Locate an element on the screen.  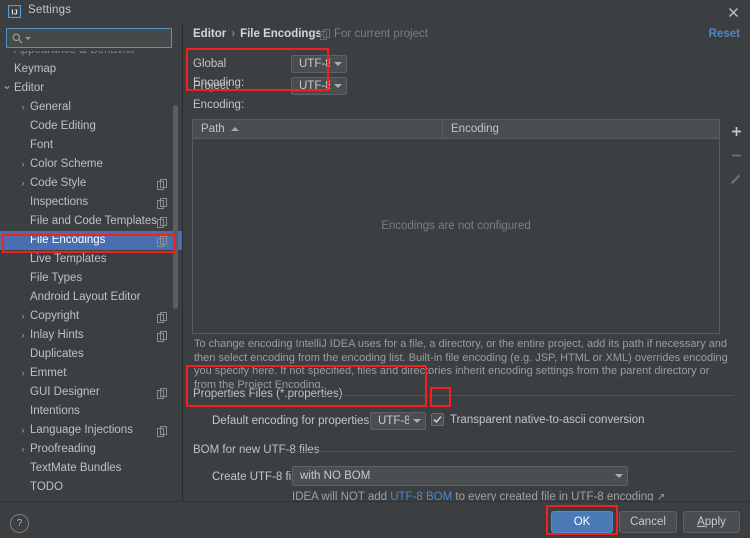
apply-mnemonic: A is located at coordinates (701, 522).